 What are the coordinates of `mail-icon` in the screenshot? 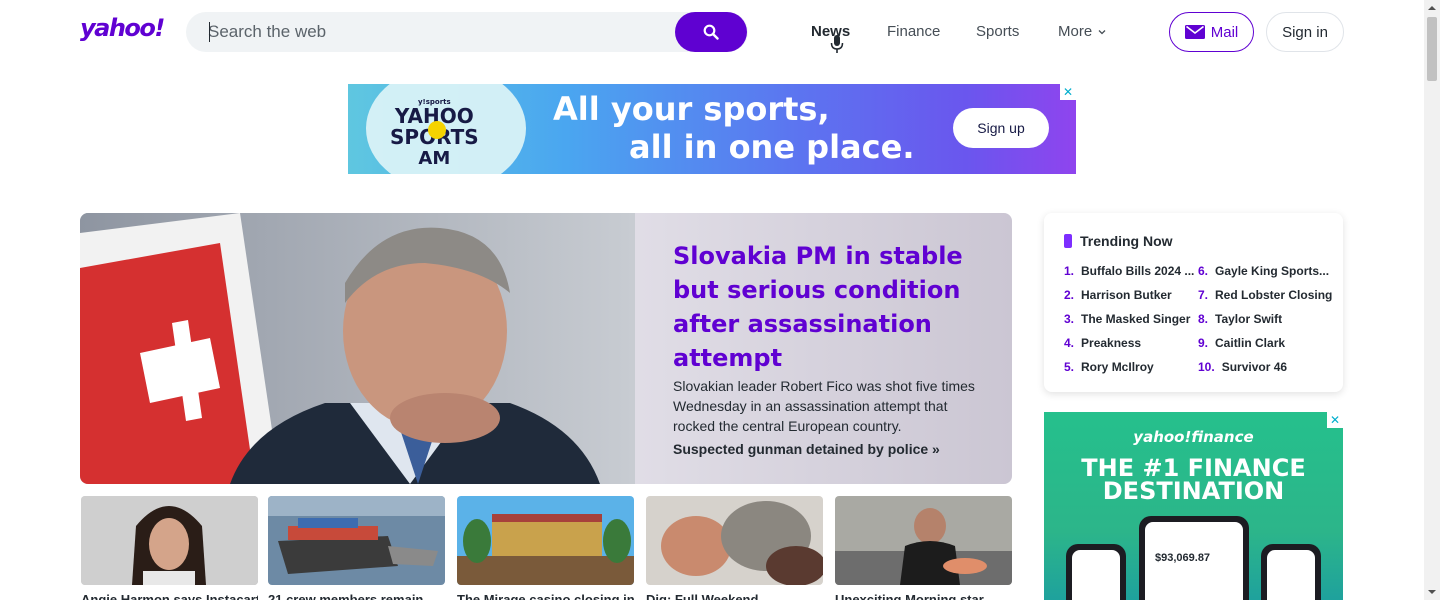 It's located at (1194, 32).